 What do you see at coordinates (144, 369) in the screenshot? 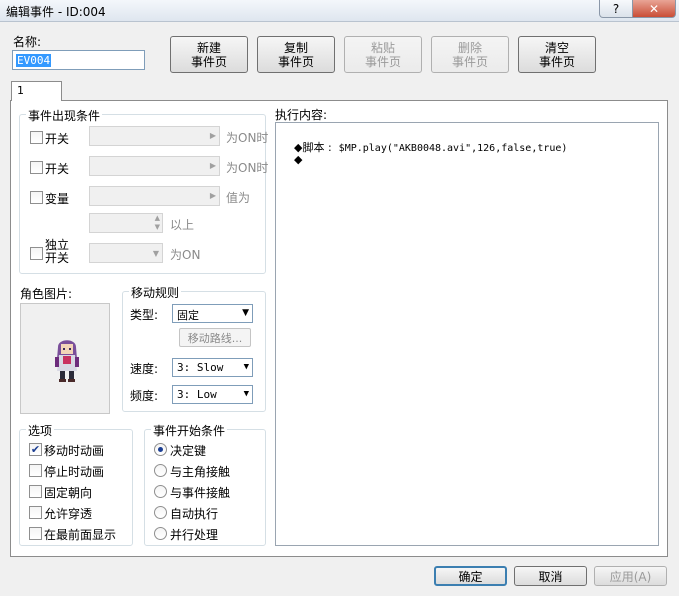
I see `movement-speed-label: 速度:` at bounding box center [144, 369].